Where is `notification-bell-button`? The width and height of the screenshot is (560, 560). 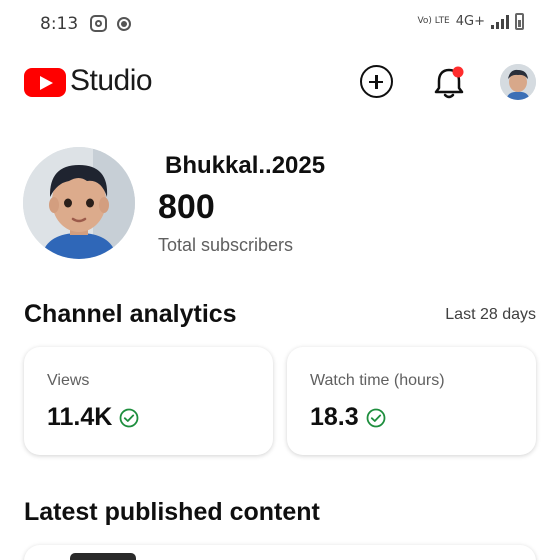
notification-bell-button is located at coordinates (450, 82).